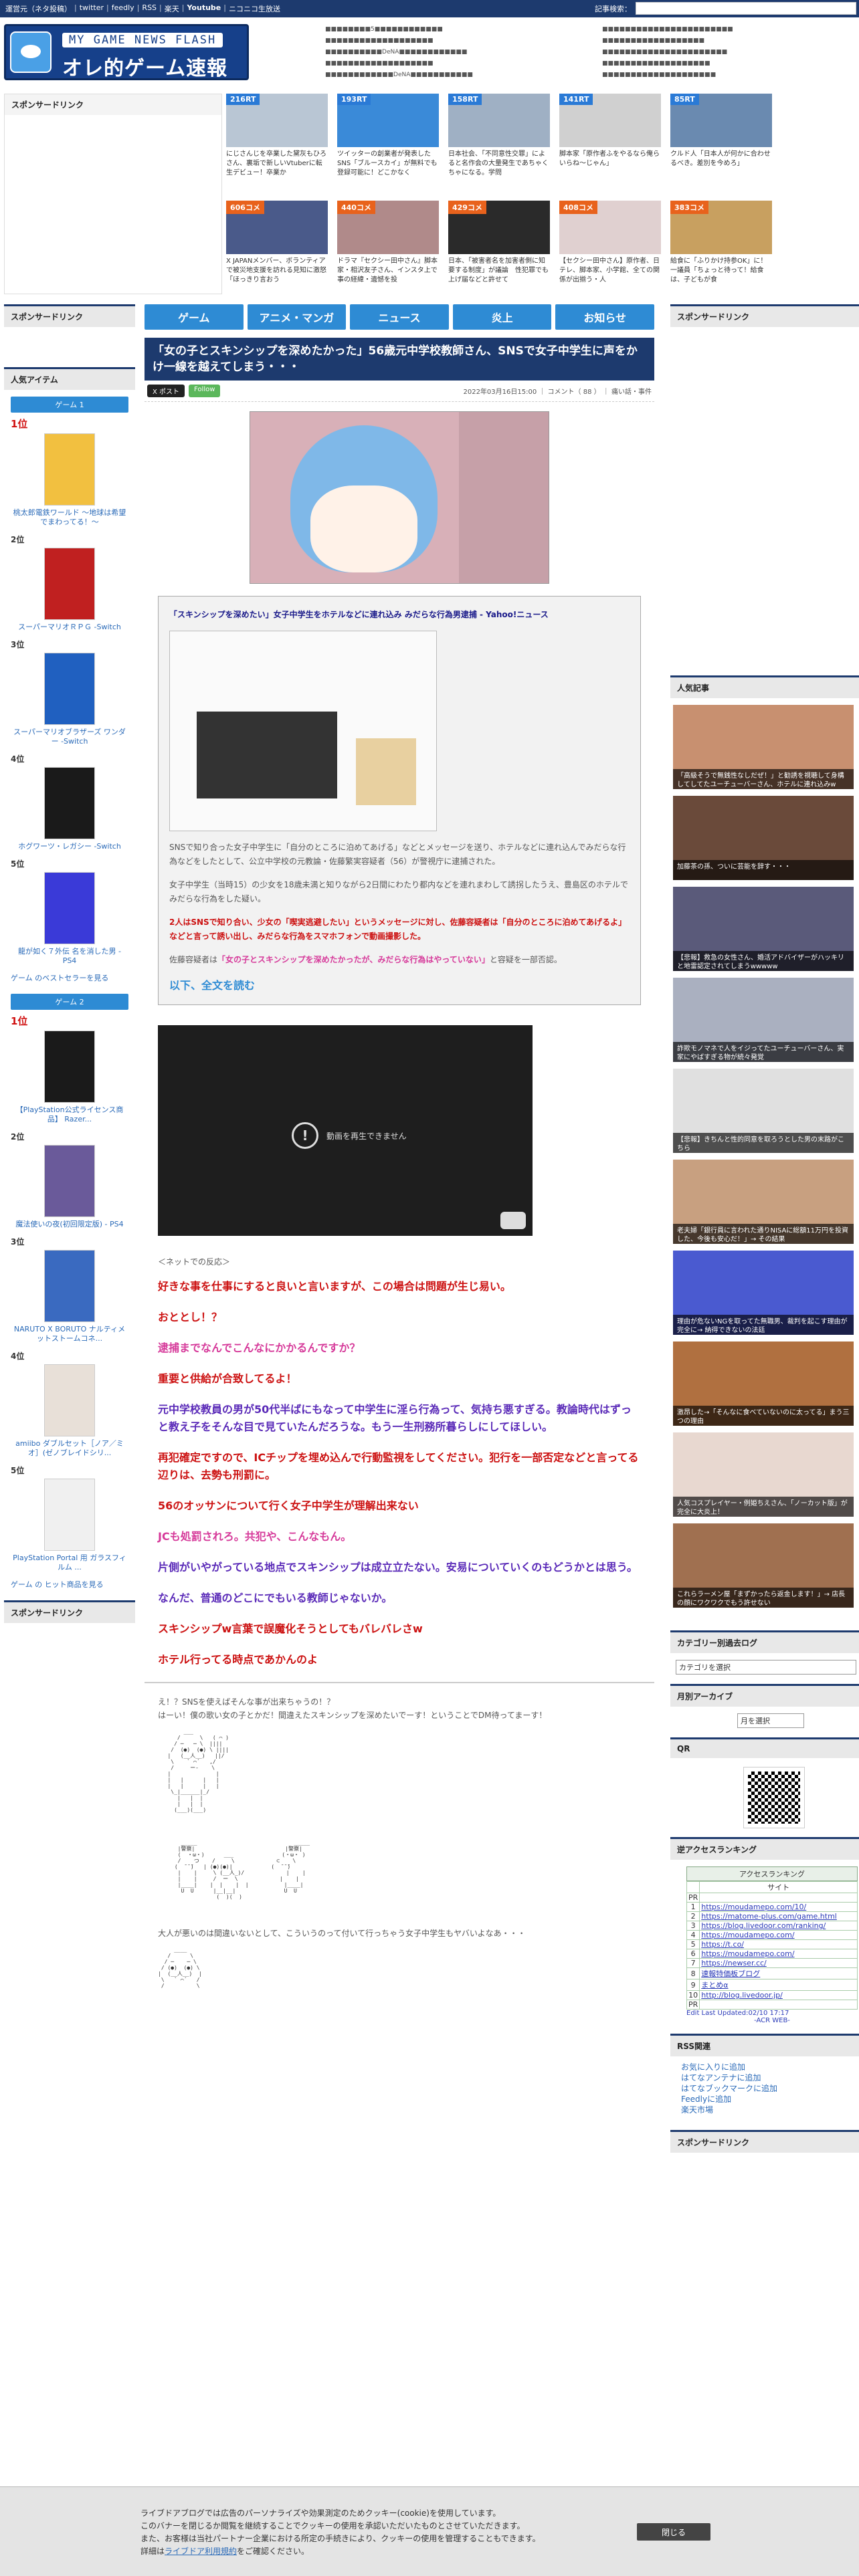 The height and width of the screenshot is (2576, 859). What do you see at coordinates (764, 1565) in the screenshot?
I see `popular-article: これらラーメン屋「まずかったら返金します！」→ 店長の顔にワクワクでもう許せない` at bounding box center [764, 1565].